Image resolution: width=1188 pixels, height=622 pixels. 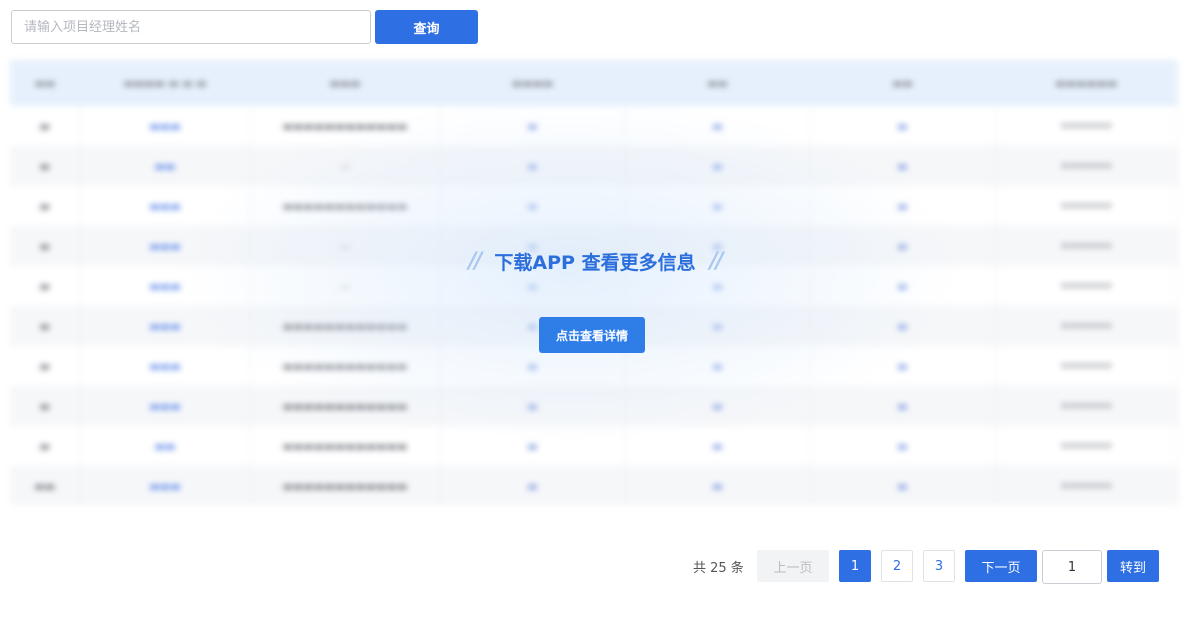 I want to click on download-app-banner: // 下载APP 查看更多信息 //, so click(x=595, y=261).